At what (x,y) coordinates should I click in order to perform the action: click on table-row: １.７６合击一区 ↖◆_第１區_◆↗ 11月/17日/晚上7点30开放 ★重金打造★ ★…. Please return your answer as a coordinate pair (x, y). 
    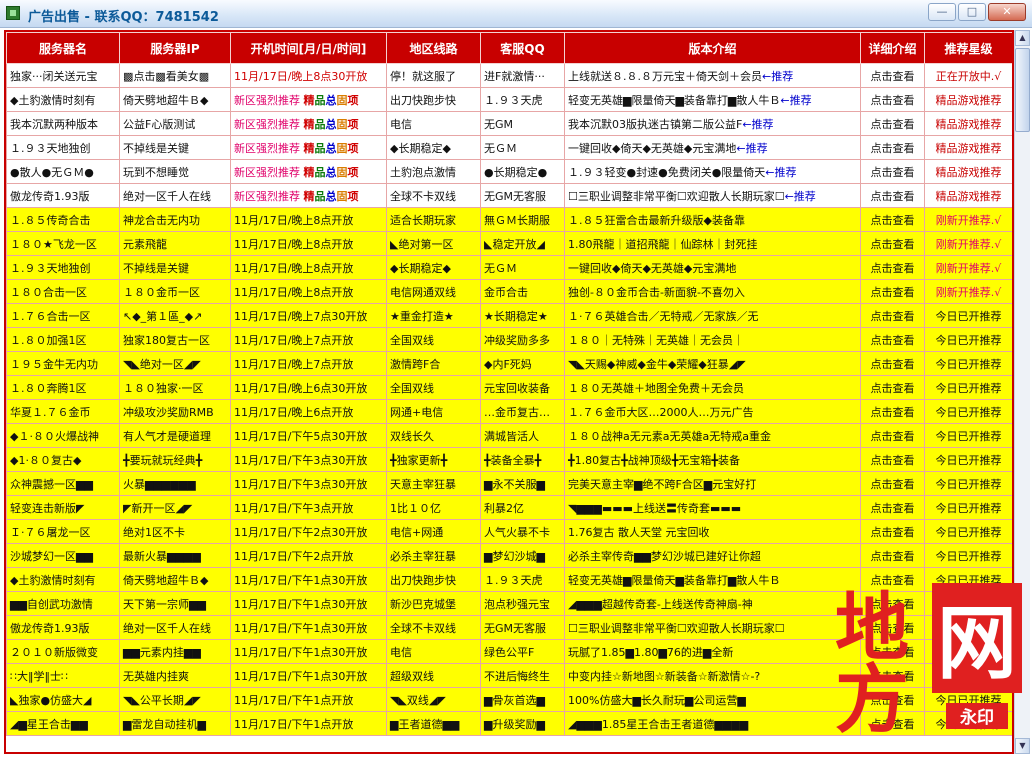
    Looking at the image, I should click on (509, 315).